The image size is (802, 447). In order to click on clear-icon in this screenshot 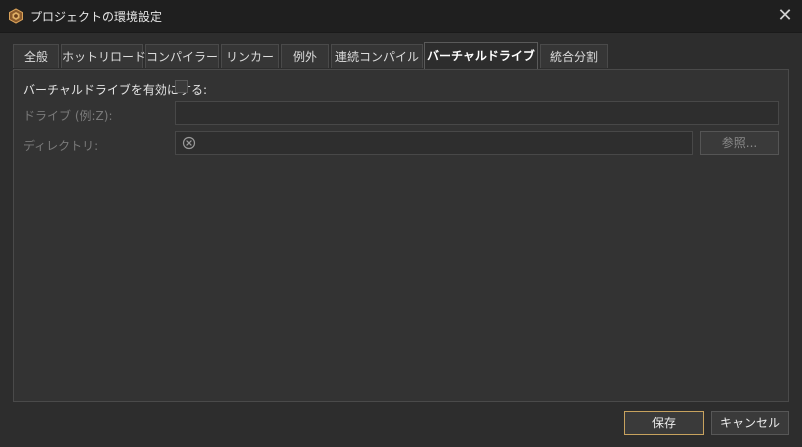, I will do `click(189, 143)`.